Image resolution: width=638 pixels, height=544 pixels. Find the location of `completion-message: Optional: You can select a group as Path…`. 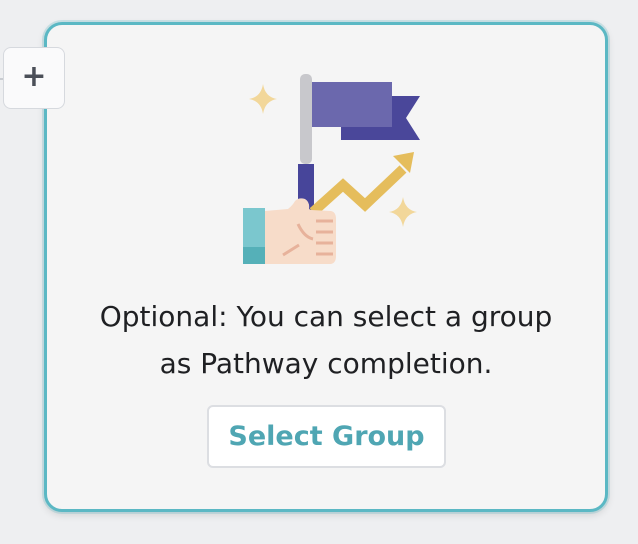

completion-message: Optional: You can select a group as Path… is located at coordinates (326, 340).